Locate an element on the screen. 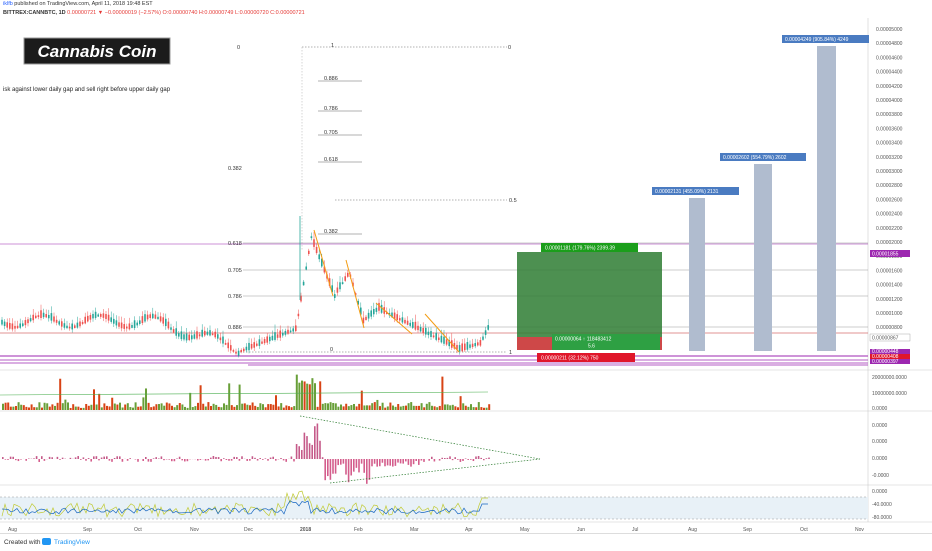  macd-pane is located at coordinates (246, 453).